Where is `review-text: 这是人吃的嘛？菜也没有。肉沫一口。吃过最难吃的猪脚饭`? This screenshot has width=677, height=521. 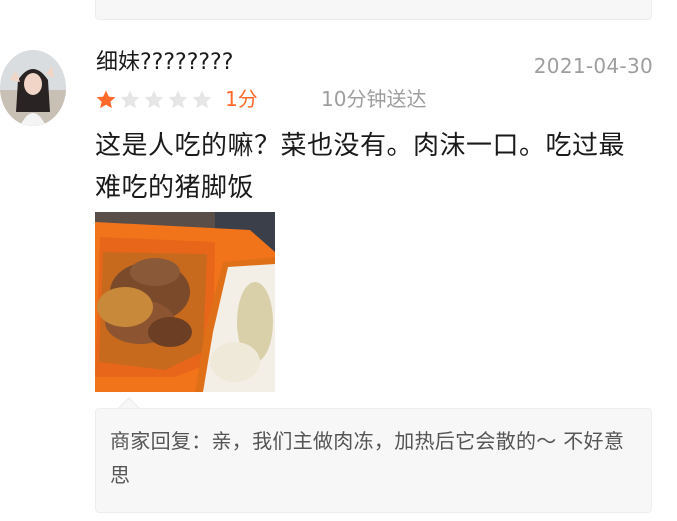 review-text: 这是人吃的嘛？菜也没有。肉沫一口。吃过最难吃的猪脚饭 is located at coordinates (360, 167).